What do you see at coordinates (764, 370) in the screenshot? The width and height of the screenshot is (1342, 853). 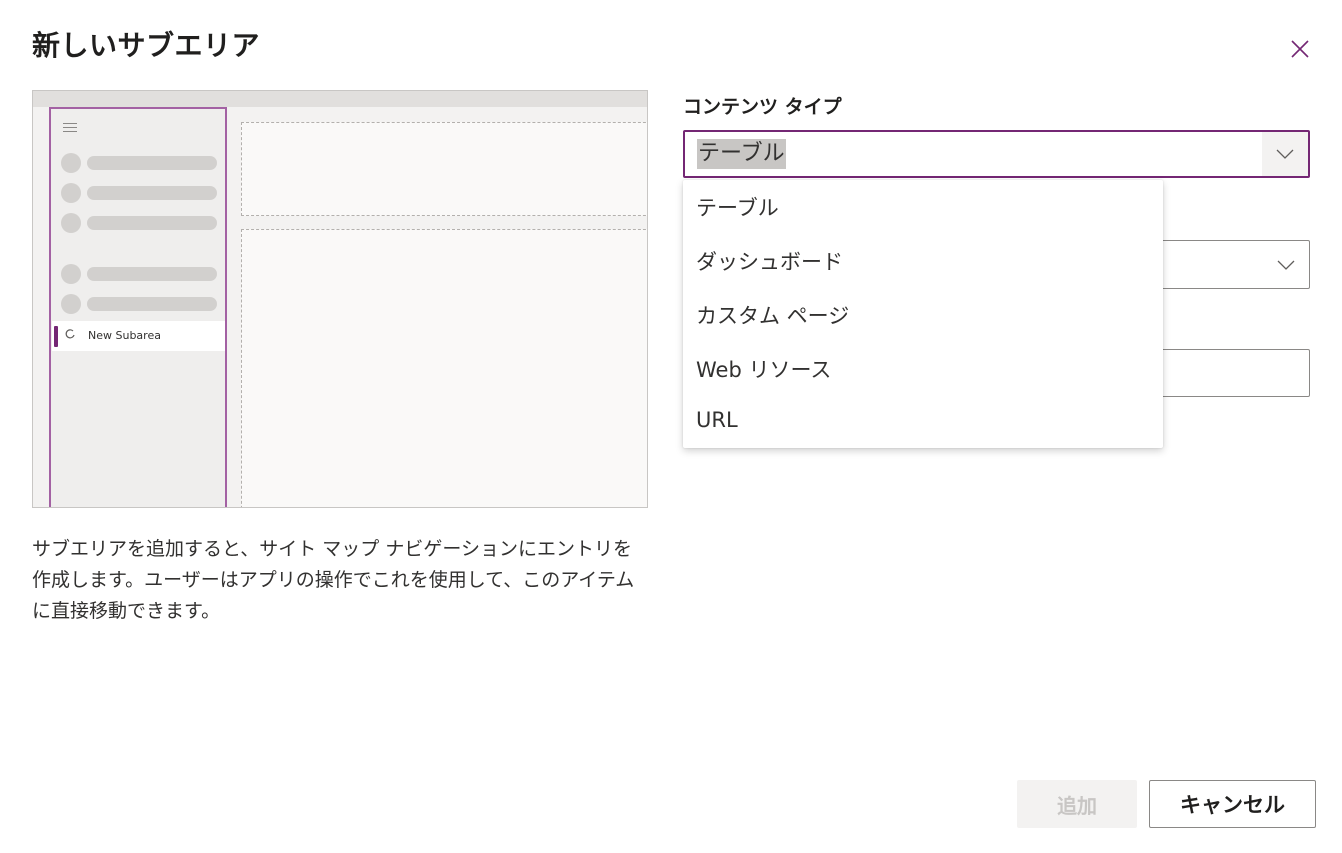 I see `option-label: Web リソース` at bounding box center [764, 370].